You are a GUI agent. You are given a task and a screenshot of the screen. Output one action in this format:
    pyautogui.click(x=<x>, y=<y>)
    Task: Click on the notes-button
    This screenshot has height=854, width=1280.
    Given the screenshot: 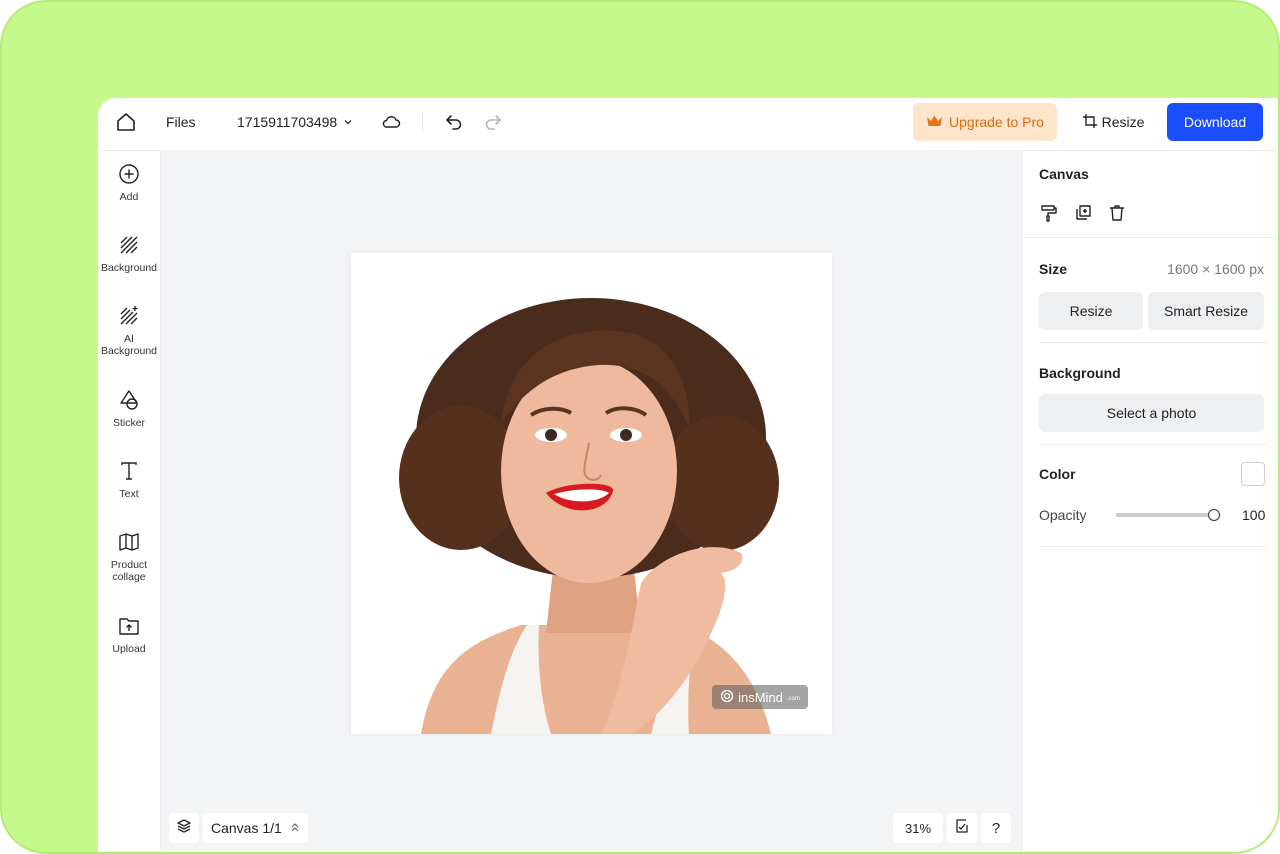 What is the action you would take?
    pyautogui.click(x=962, y=828)
    